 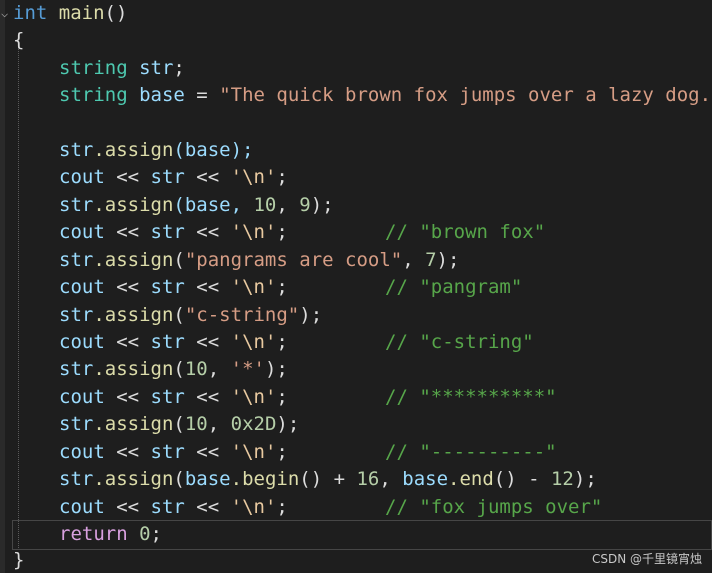 I want to click on code-line-12: str.assign("c-string");, so click(x=190, y=315).